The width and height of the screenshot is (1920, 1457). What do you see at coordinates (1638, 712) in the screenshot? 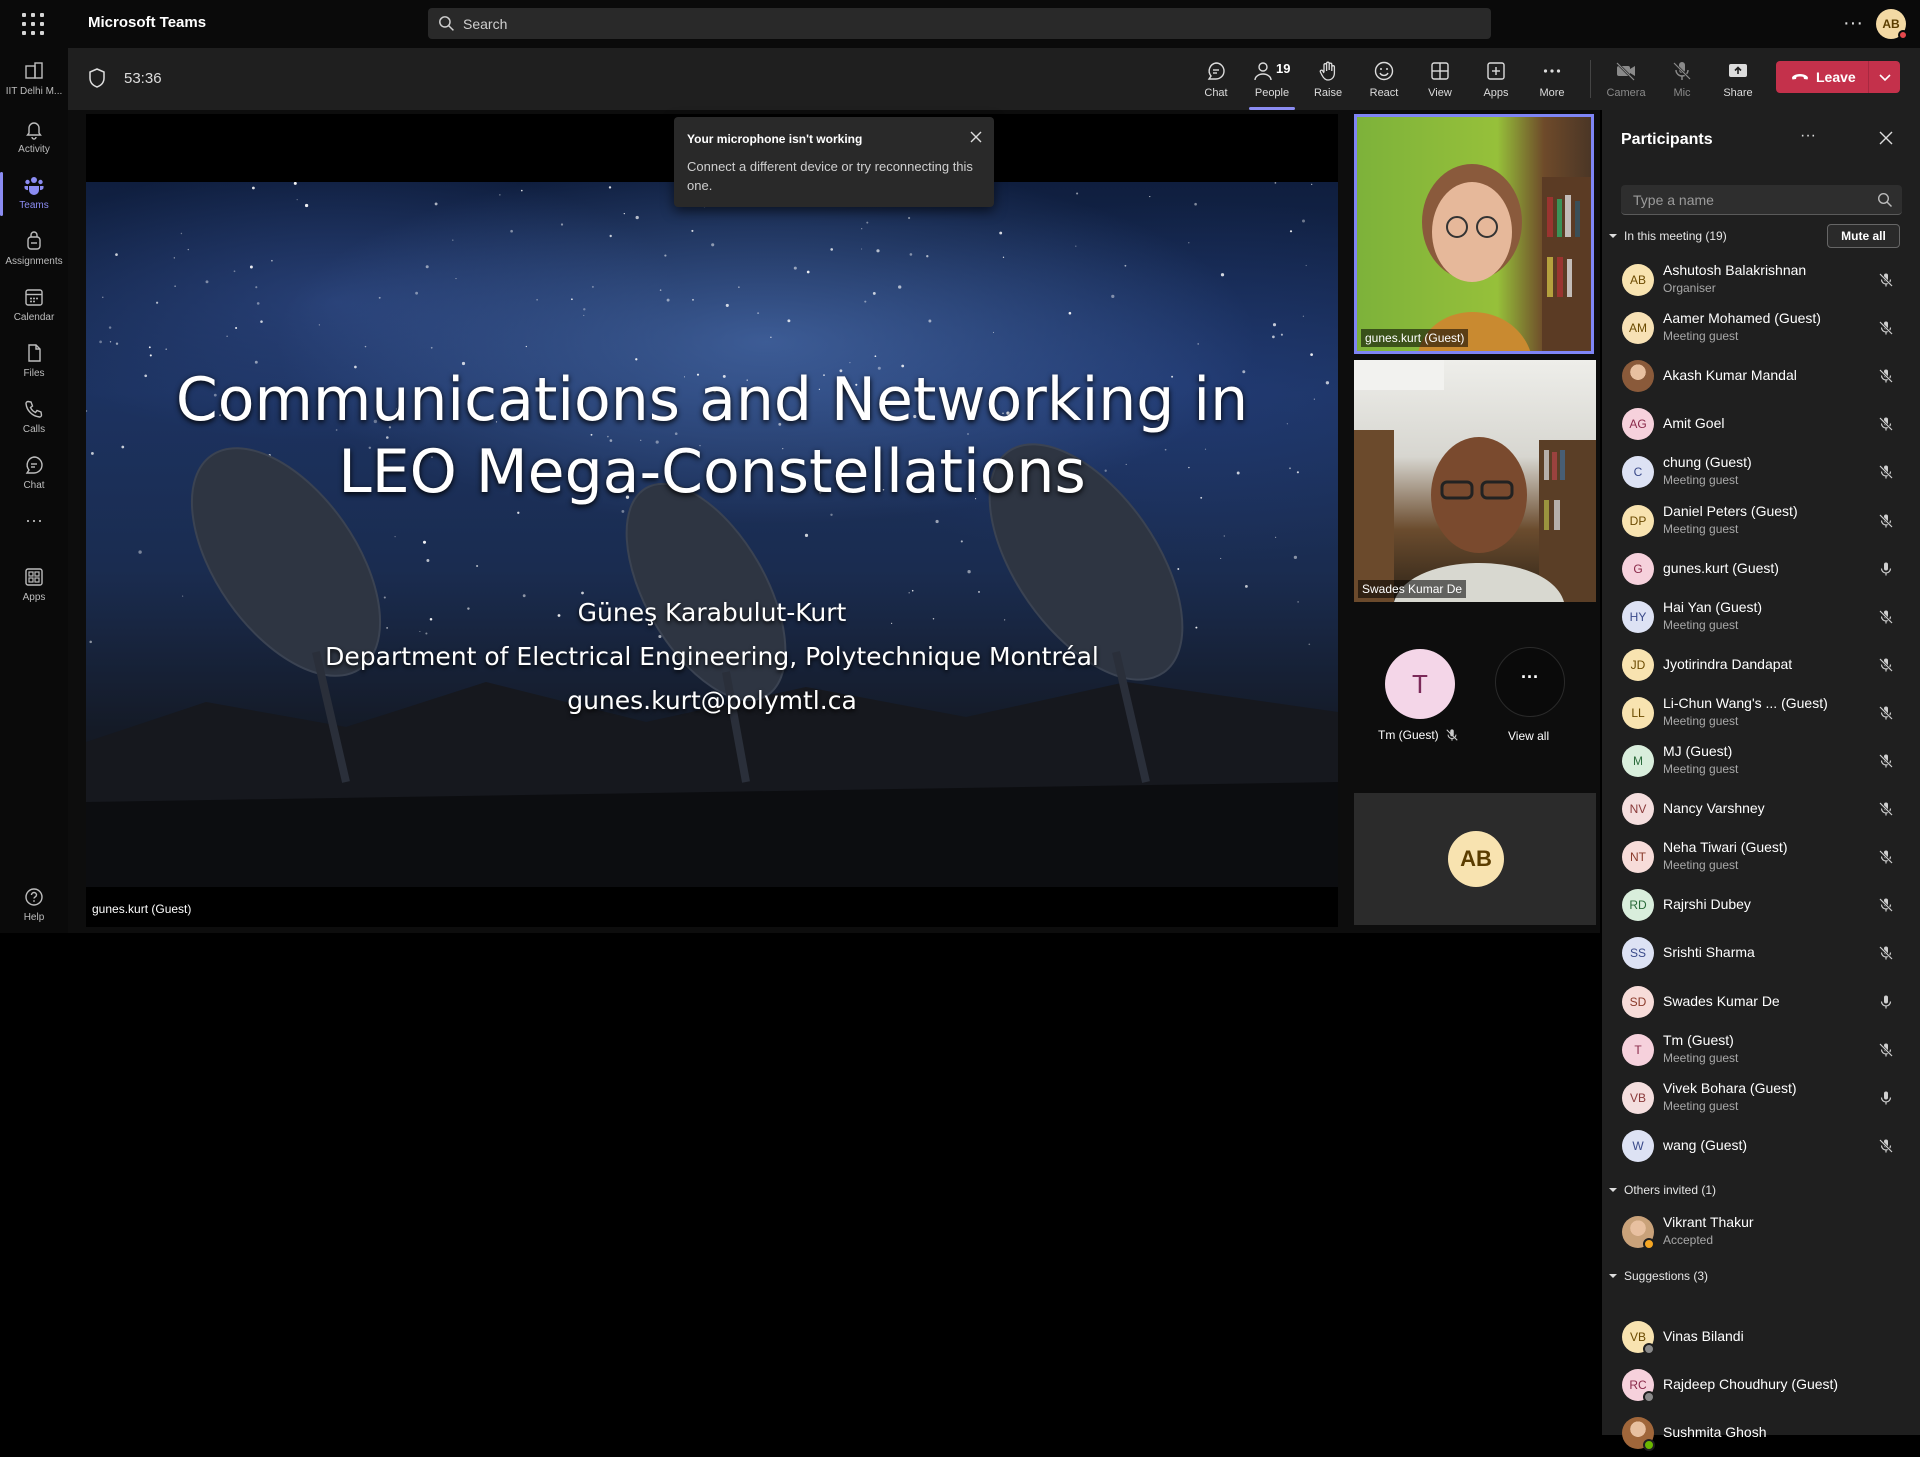
I see `participant-avatar: LL` at bounding box center [1638, 712].